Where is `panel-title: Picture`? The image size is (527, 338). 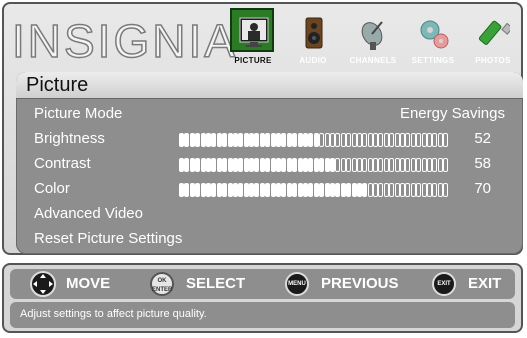
panel-title: Picture is located at coordinates (57, 85).